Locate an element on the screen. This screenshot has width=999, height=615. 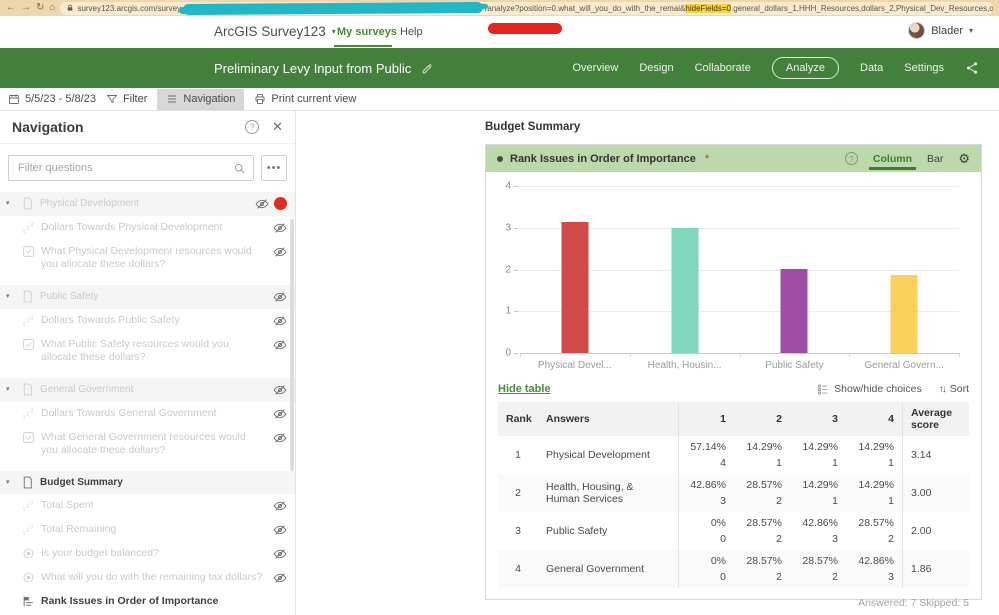
lock-icon is located at coordinates (70, 8).